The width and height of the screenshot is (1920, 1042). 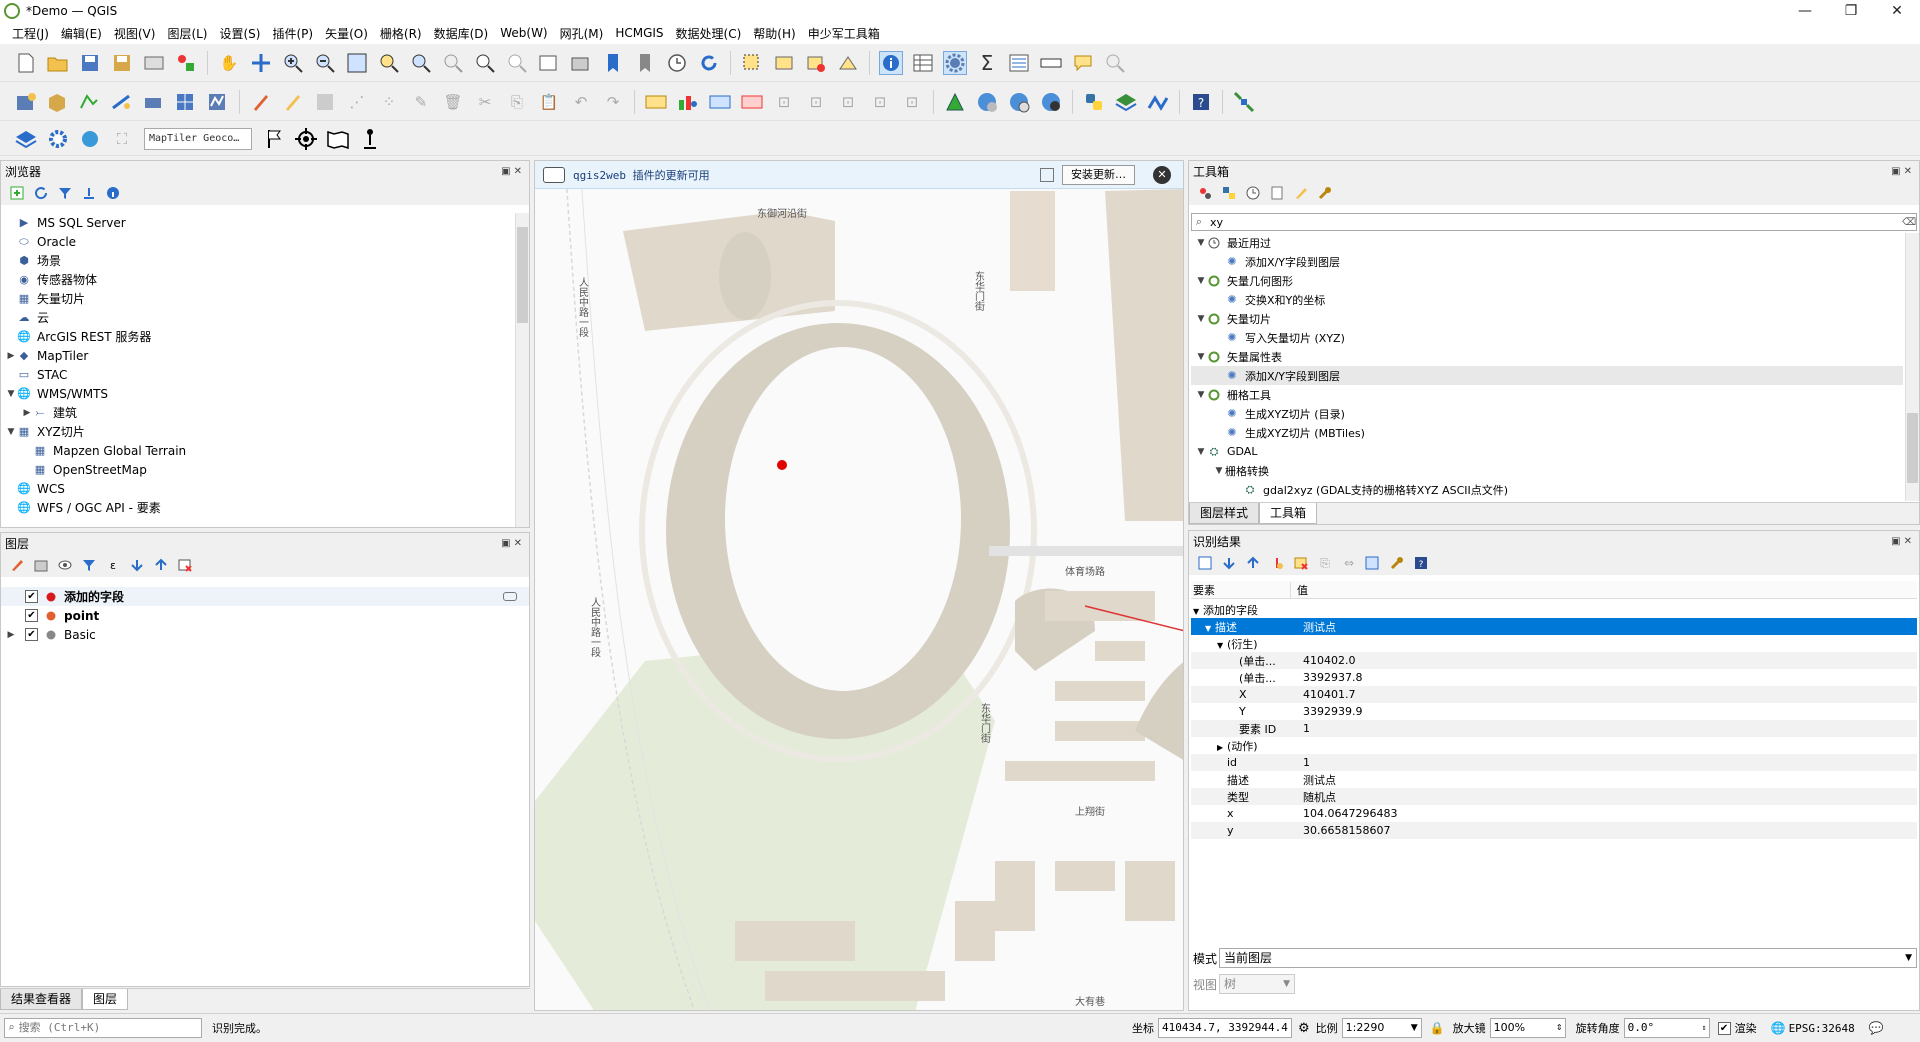 I want to click on layer-item: ▶ ✔ Basic, so click(x=265, y=634).